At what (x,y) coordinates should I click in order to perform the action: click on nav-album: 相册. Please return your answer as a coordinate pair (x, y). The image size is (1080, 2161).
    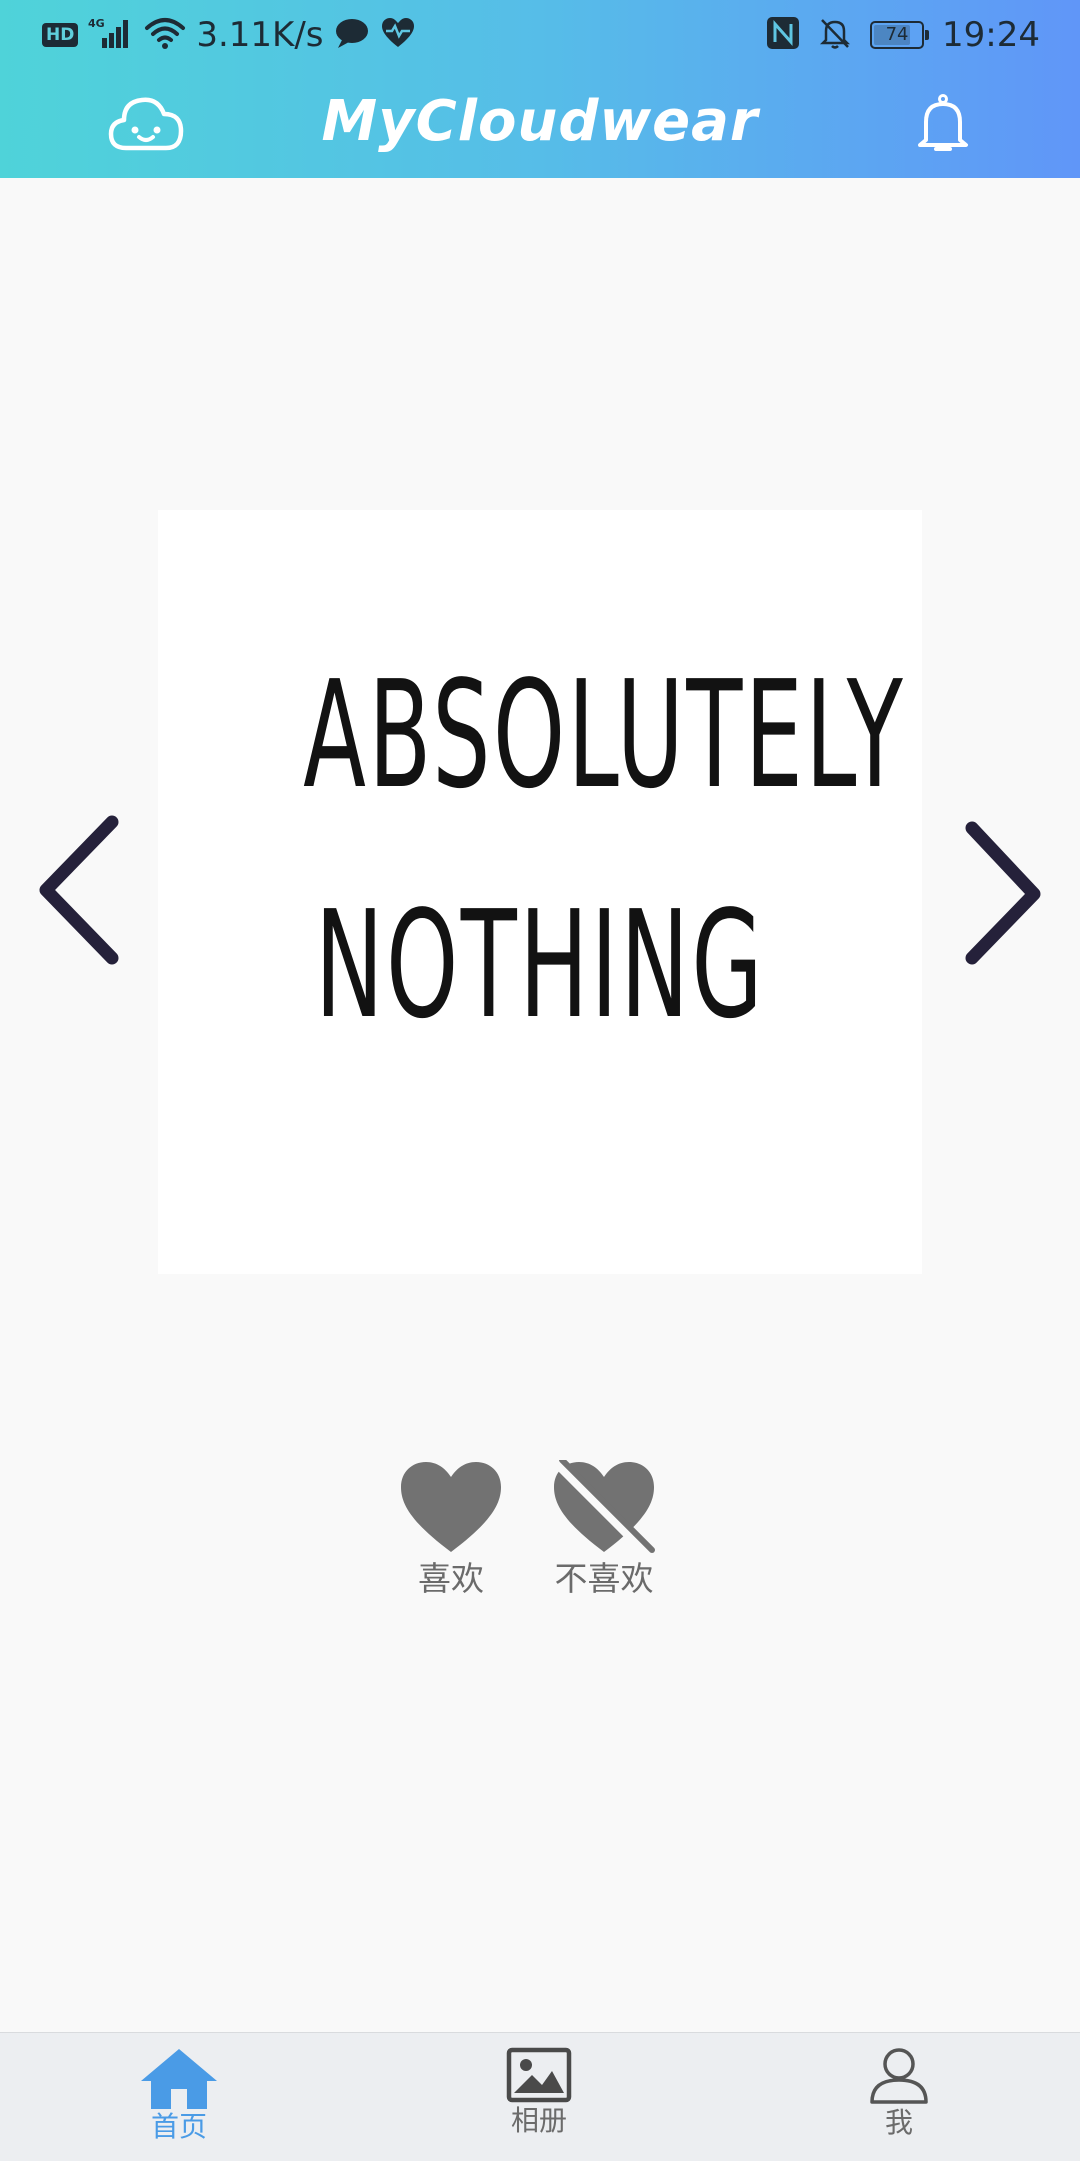
    Looking at the image, I should click on (539, 2092).